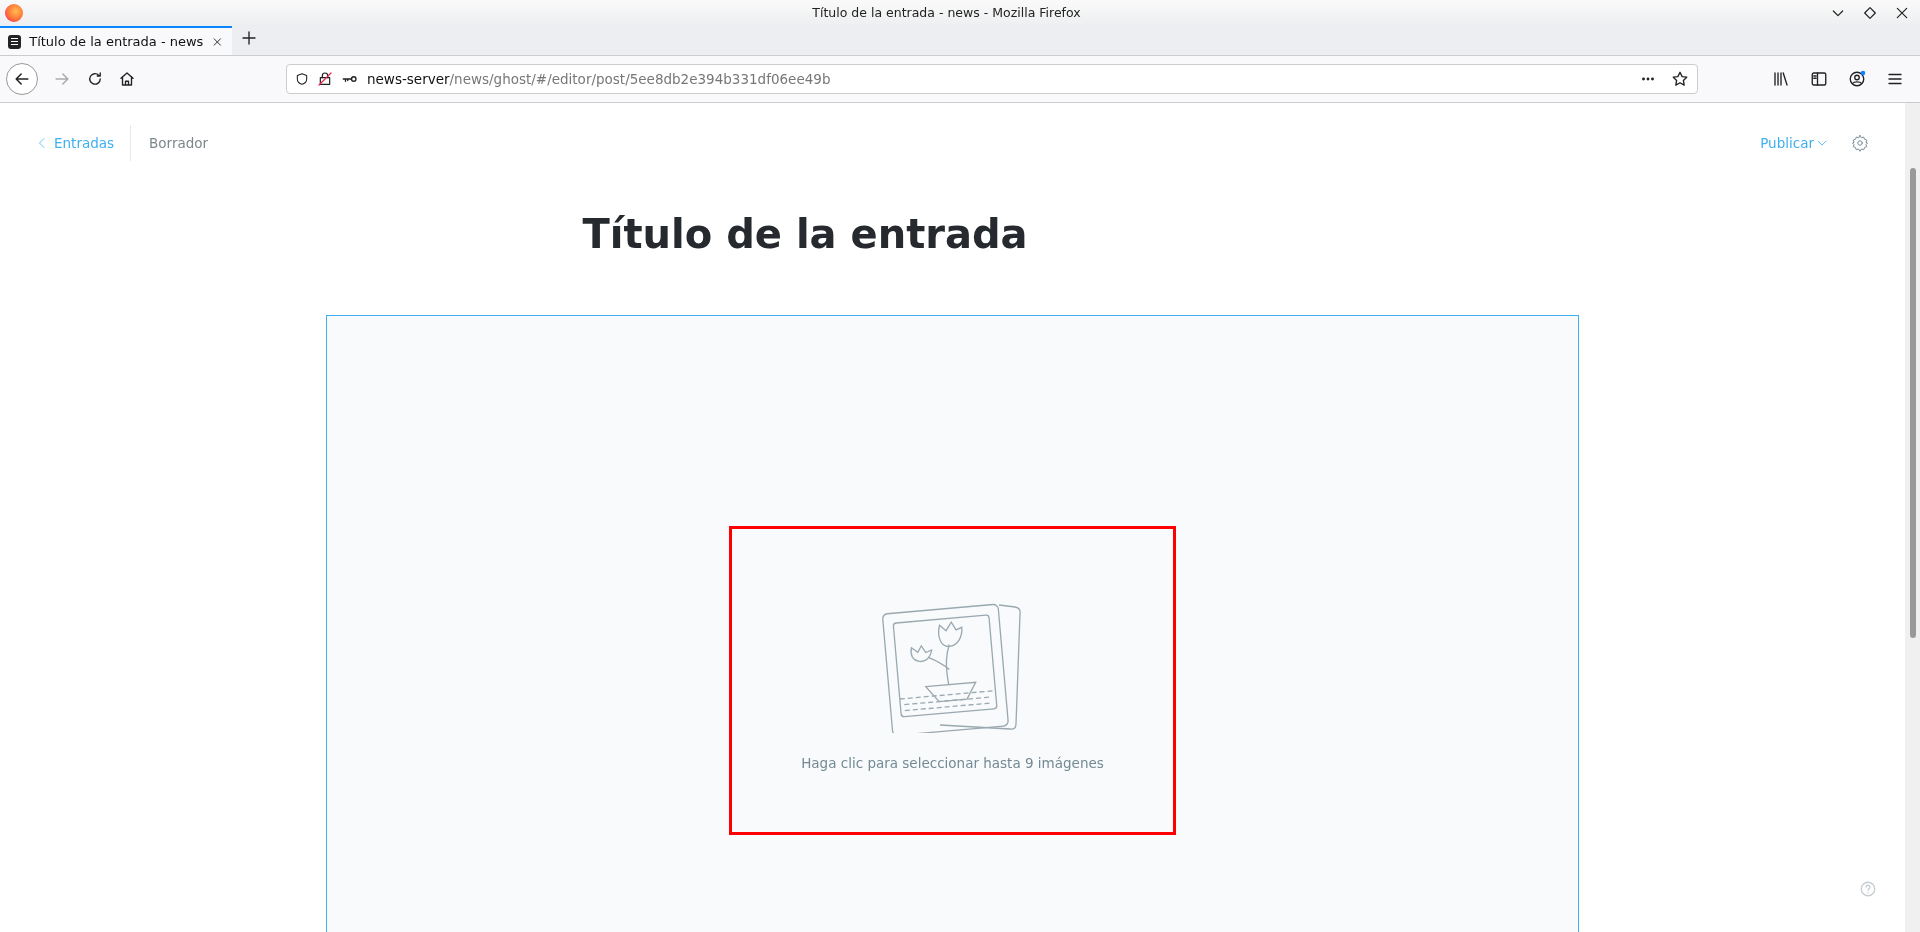 The width and height of the screenshot is (1920, 932). Describe the element at coordinates (325, 79) in the screenshot. I see `lock-slash-icon` at that location.